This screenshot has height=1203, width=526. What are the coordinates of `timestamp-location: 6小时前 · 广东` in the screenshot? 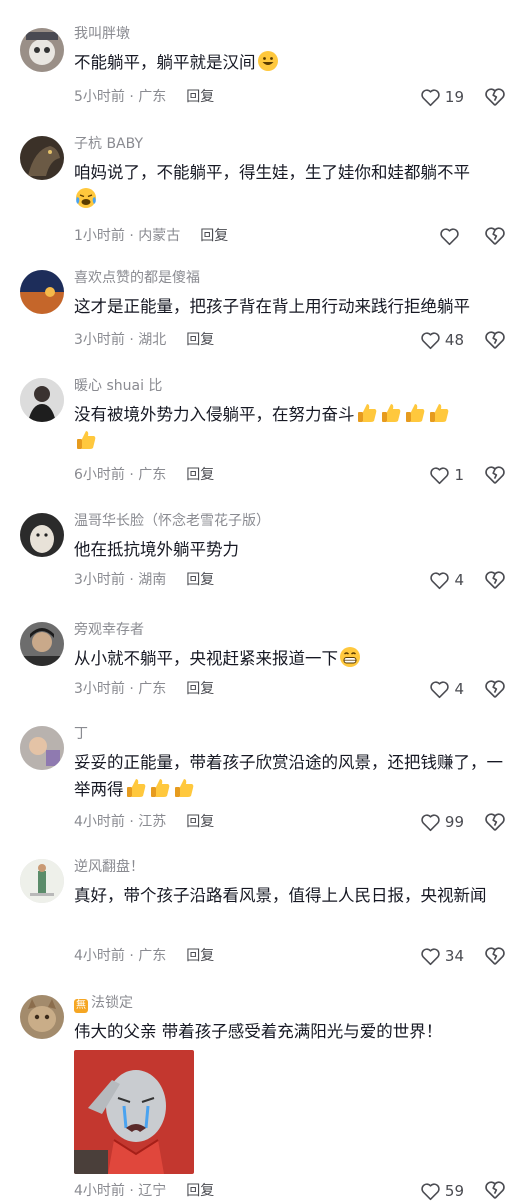 It's located at (120, 475).